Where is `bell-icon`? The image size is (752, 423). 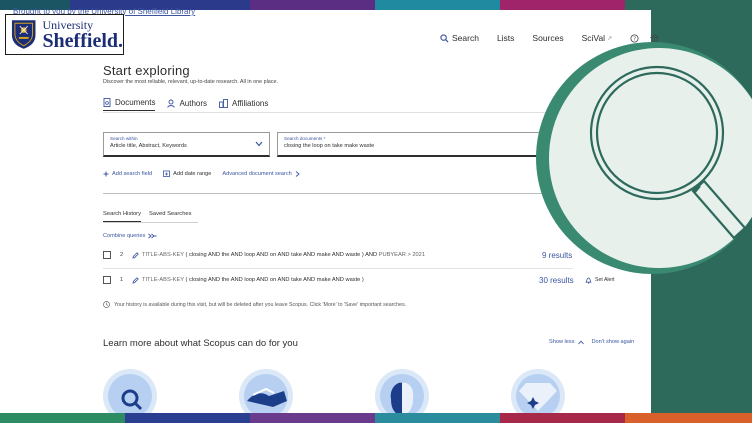 bell-icon is located at coordinates (588, 280).